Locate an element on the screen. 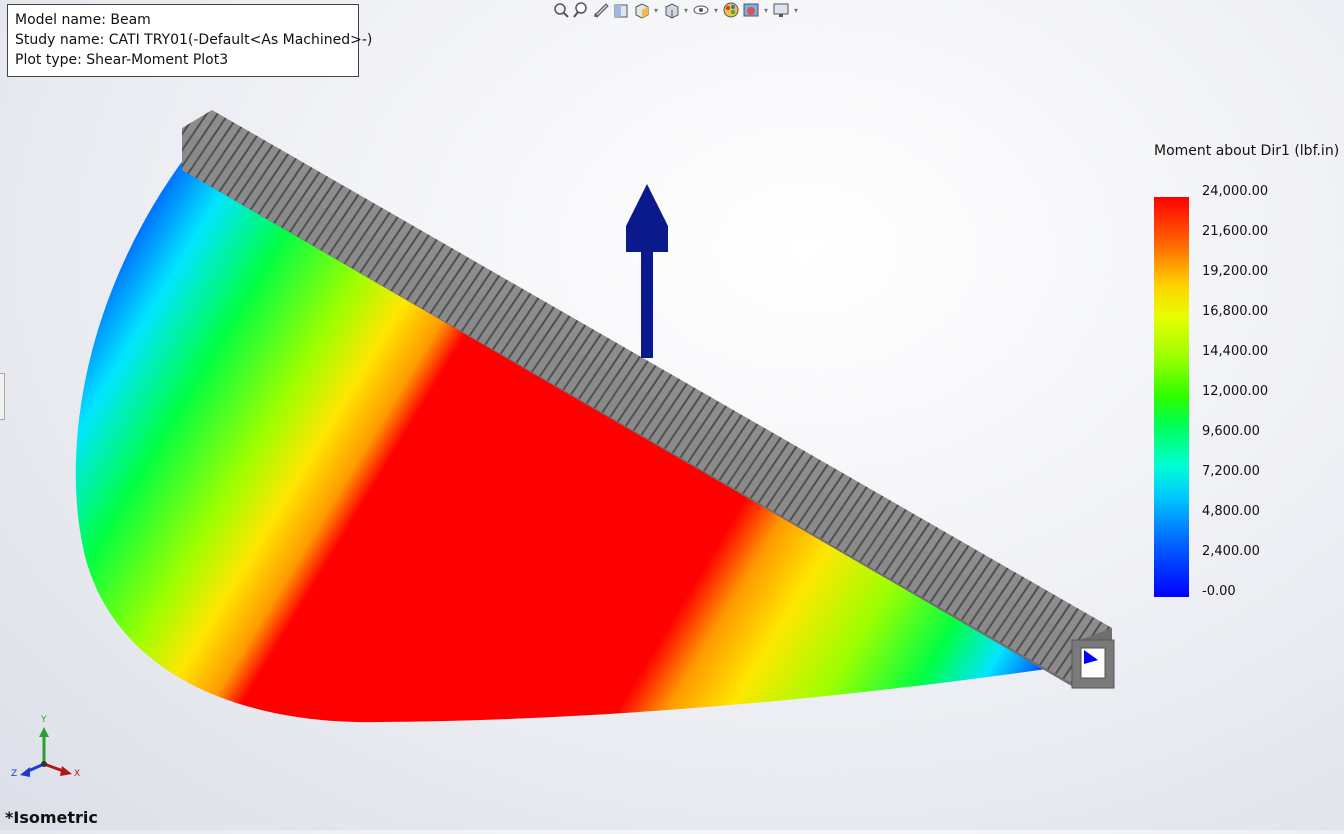 The image size is (1344, 834). zoom-to-area-icon is located at coordinates (581, 10).